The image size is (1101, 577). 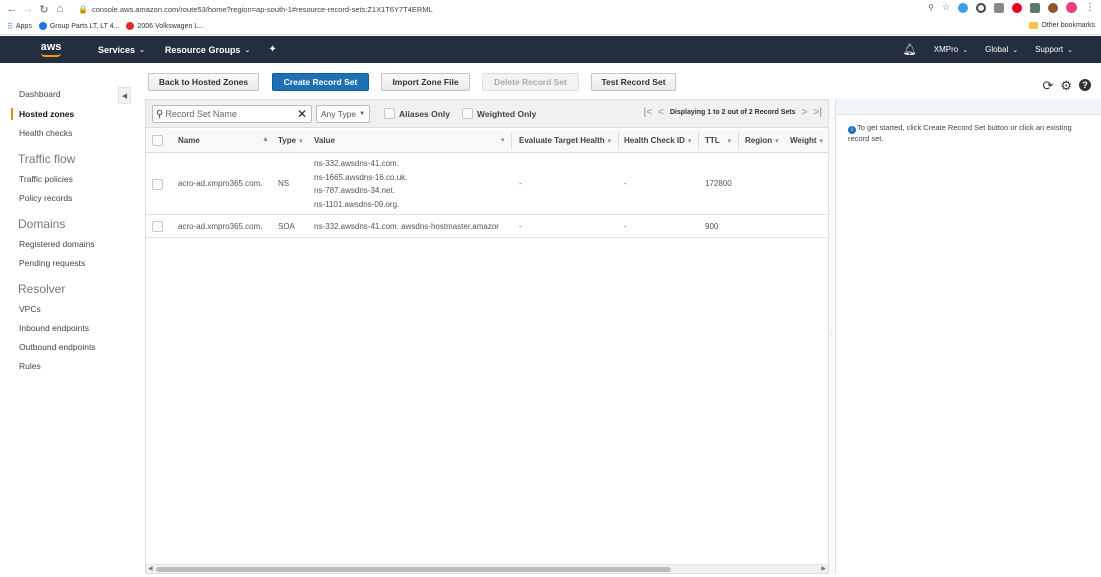 I want to click on services-menu: Services ⌄, so click(x=121, y=50).